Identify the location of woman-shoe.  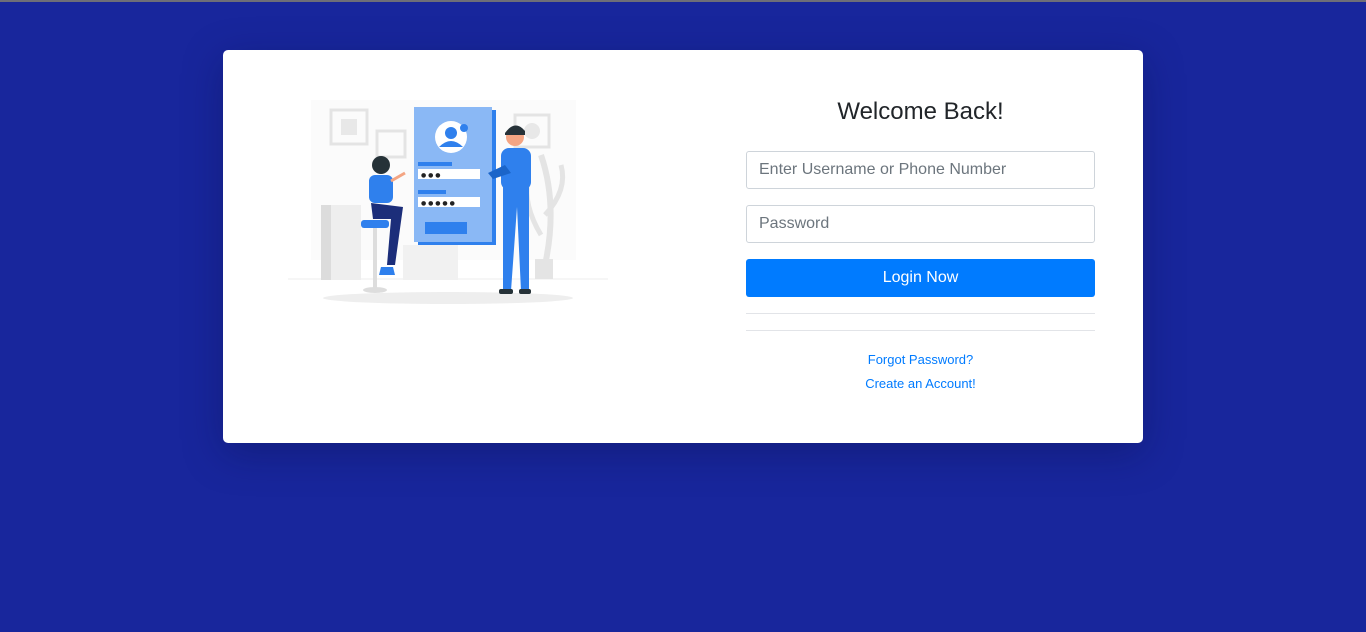
(387, 271).